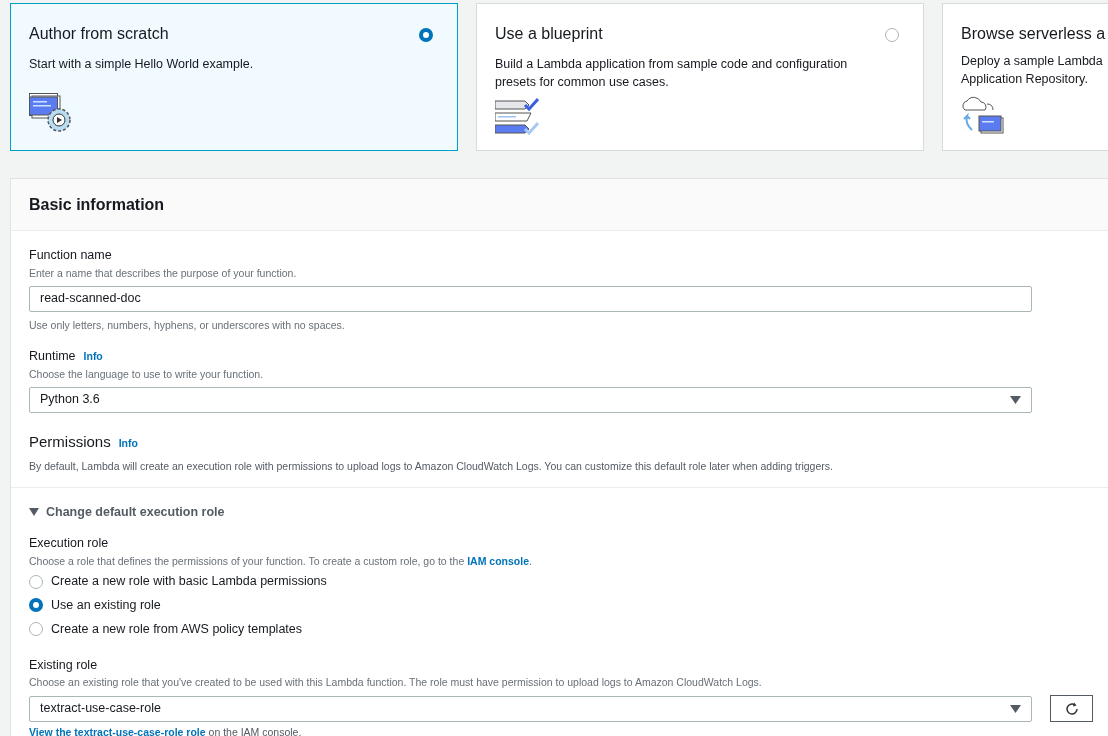  Describe the element at coordinates (255, 731) in the screenshot. I see `link-suffix: on the IAM console.` at that location.